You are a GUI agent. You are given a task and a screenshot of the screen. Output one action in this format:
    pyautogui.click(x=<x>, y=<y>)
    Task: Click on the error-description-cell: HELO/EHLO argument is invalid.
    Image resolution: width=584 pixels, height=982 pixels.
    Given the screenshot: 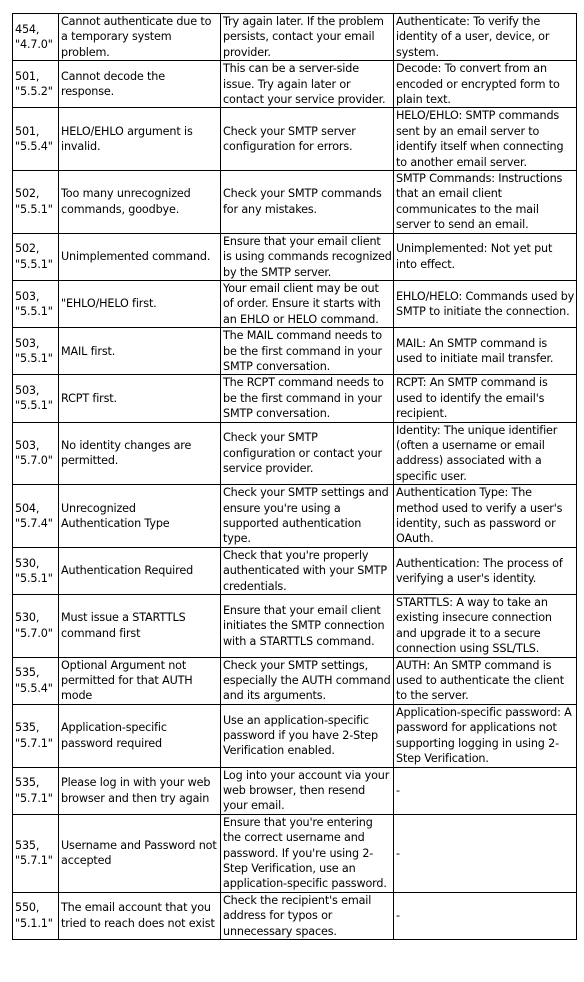 What is the action you would take?
    pyautogui.click(x=139, y=139)
    